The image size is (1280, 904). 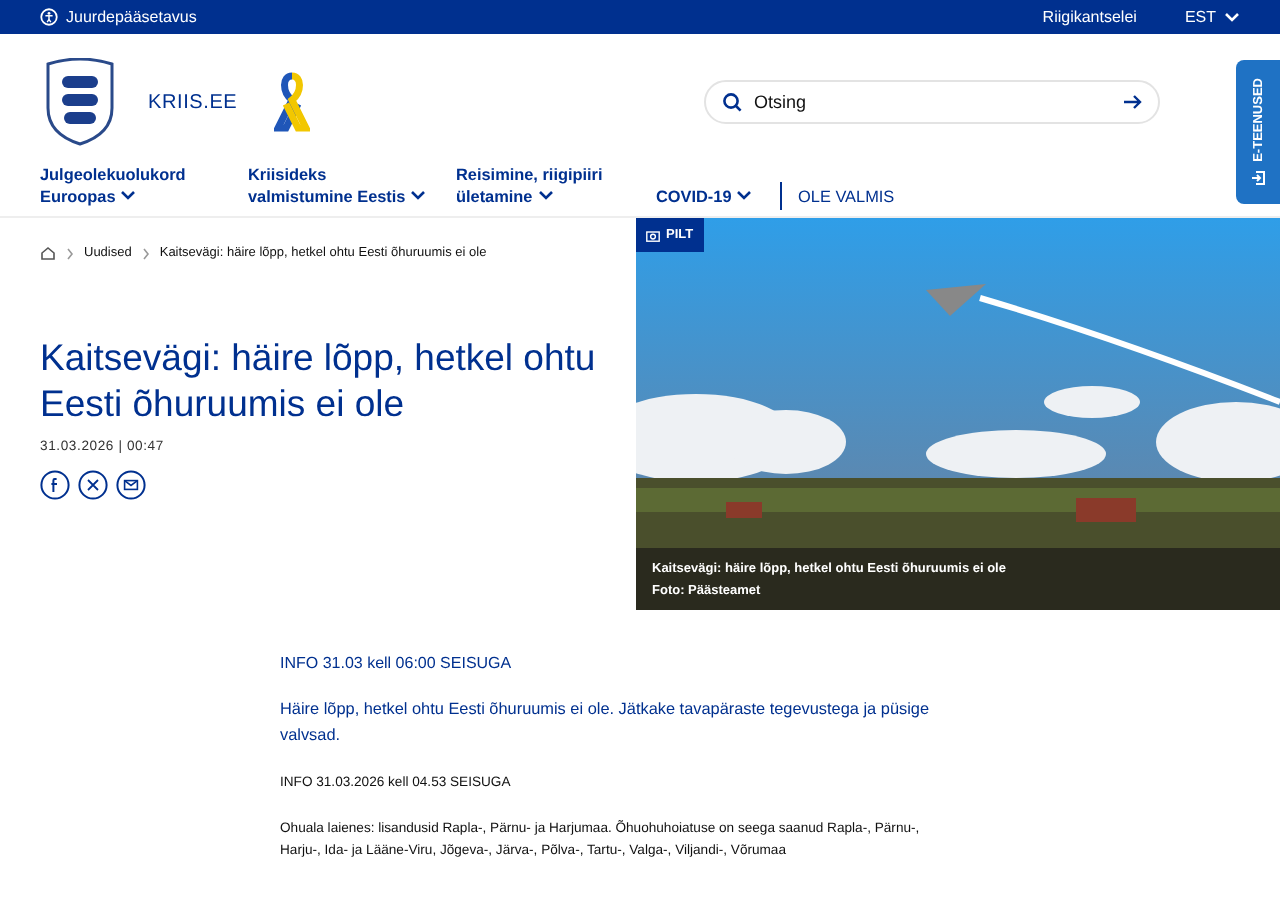 What do you see at coordinates (653, 235) in the screenshot?
I see `camera-icon` at bounding box center [653, 235].